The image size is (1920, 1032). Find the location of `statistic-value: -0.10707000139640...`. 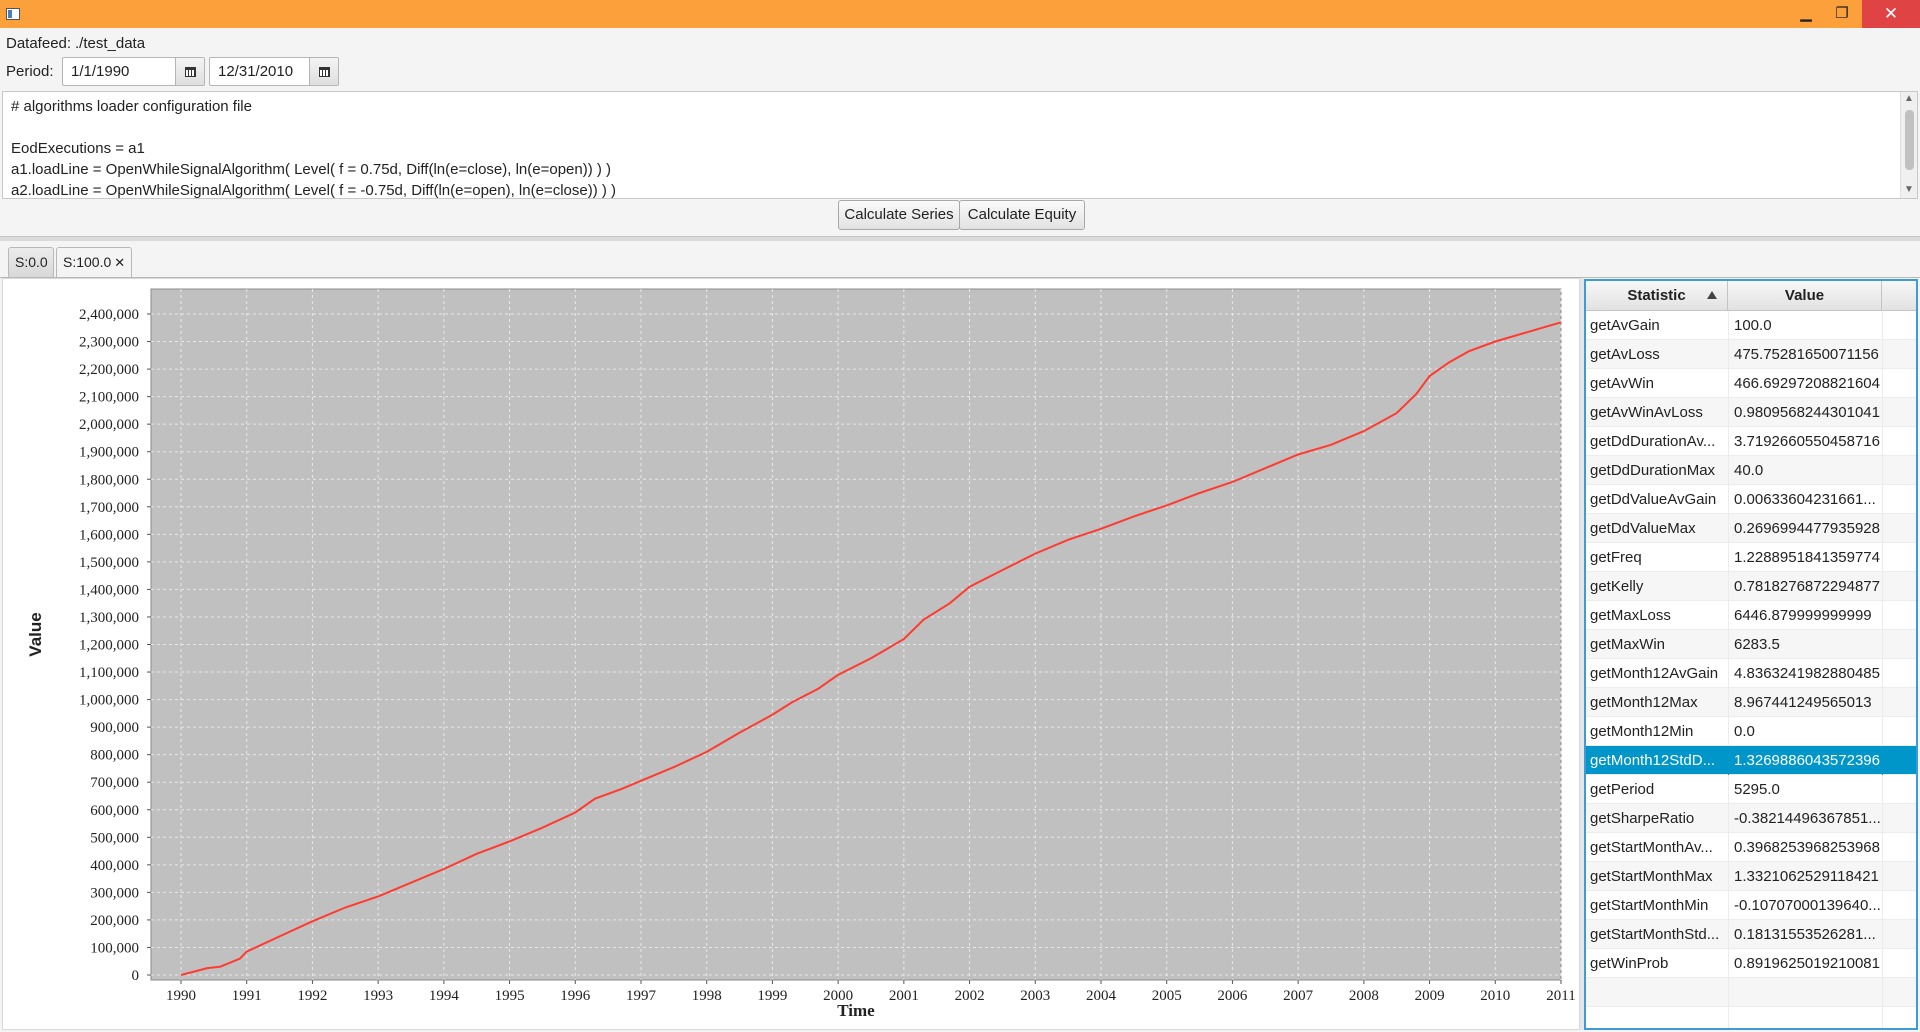

statistic-value: -0.10707000139640... is located at coordinates (1807, 905).